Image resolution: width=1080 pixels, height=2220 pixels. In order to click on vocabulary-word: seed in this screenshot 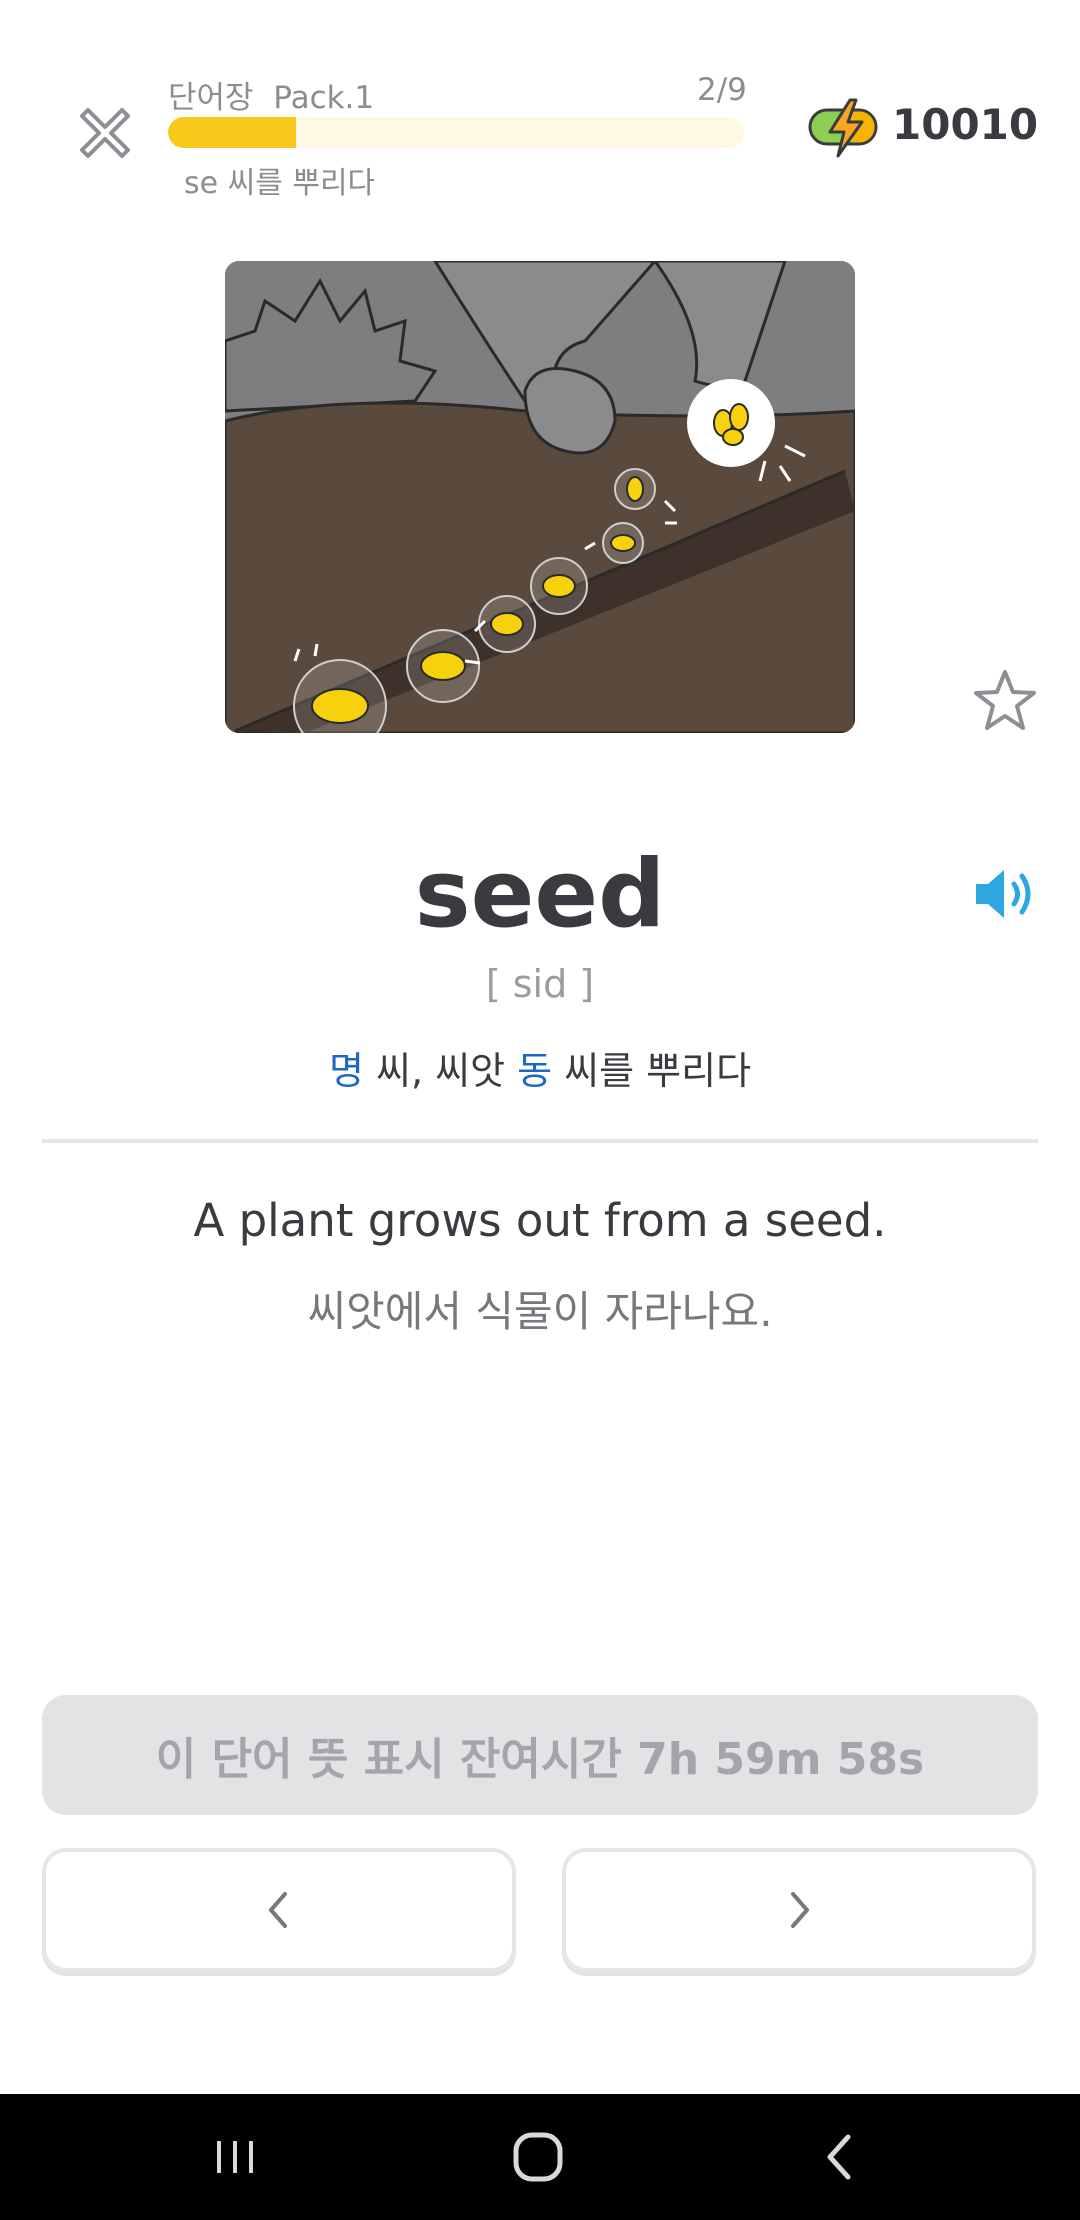, I will do `click(540, 894)`.